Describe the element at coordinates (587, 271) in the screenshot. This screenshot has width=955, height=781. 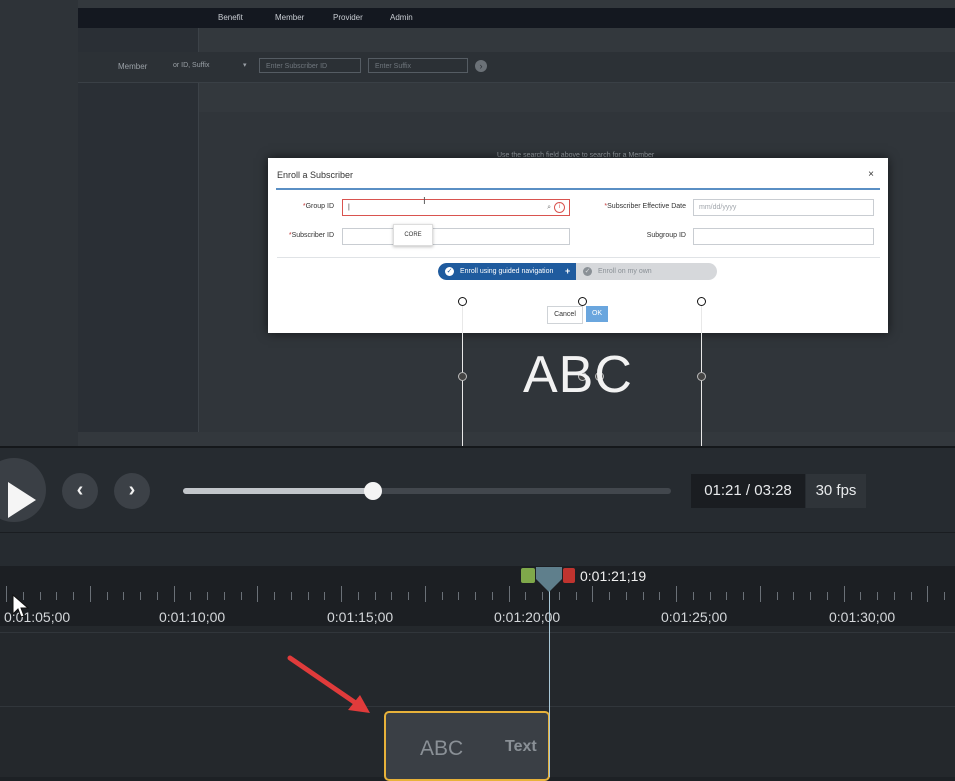
I see `check-icon: ✓` at that location.